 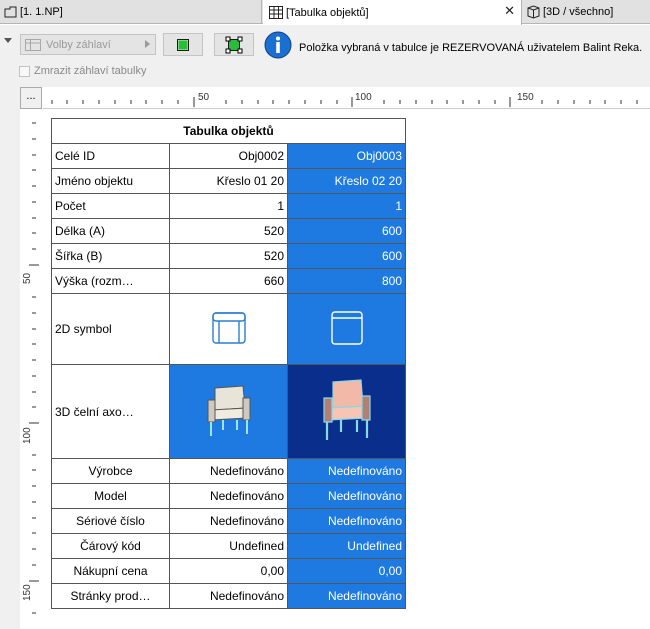 What do you see at coordinates (278, 45) in the screenshot?
I see `info-icon` at bounding box center [278, 45].